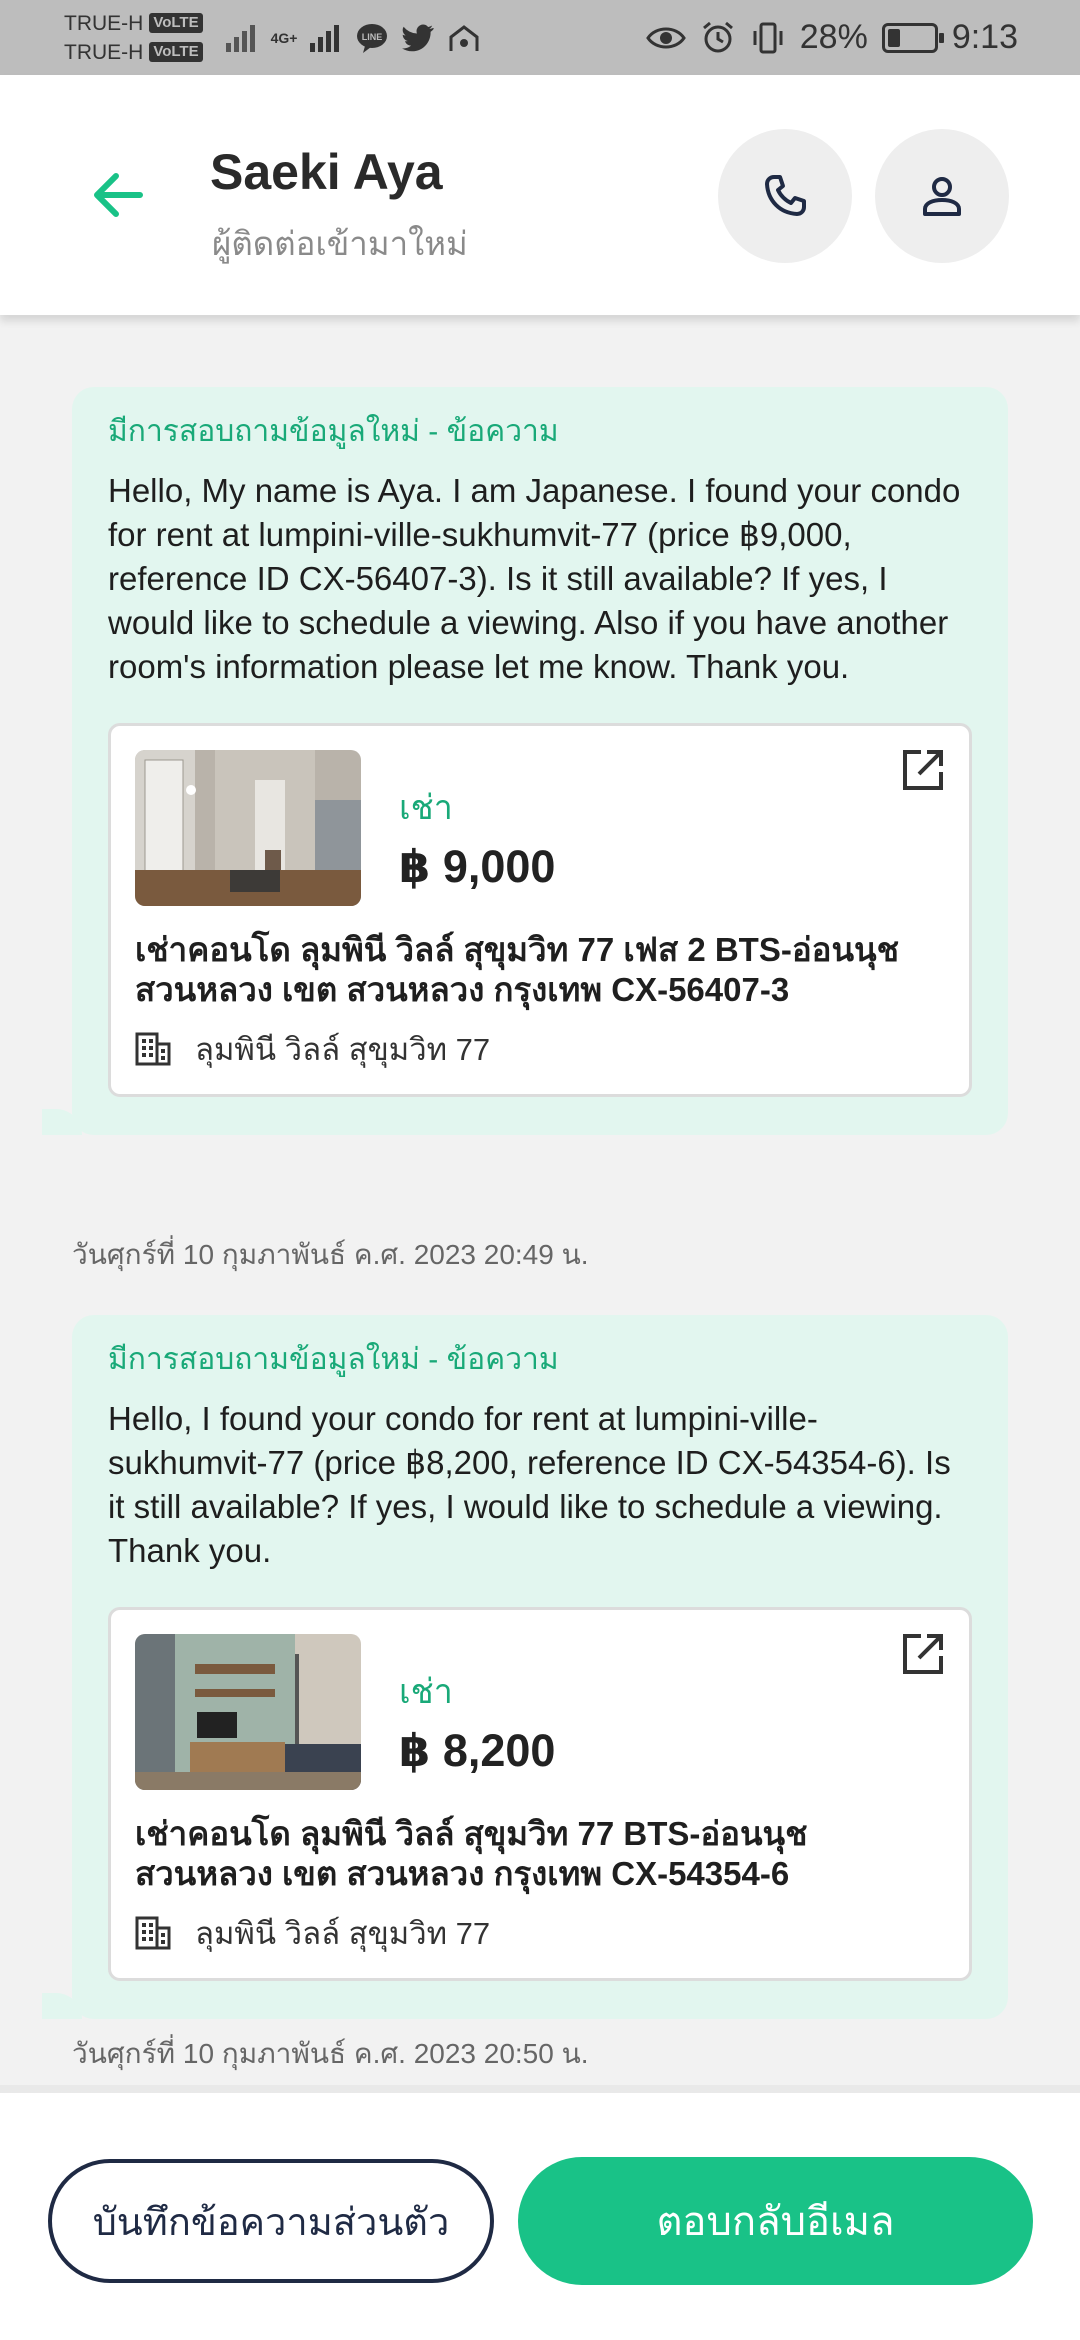 The width and height of the screenshot is (1080, 2340). I want to click on arrow-left-icon, so click(118, 195).